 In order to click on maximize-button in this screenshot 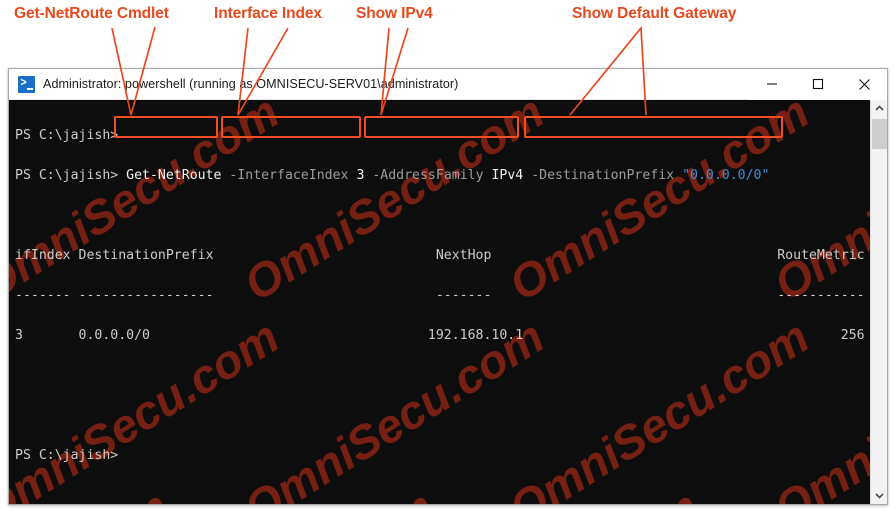, I will do `click(818, 84)`.